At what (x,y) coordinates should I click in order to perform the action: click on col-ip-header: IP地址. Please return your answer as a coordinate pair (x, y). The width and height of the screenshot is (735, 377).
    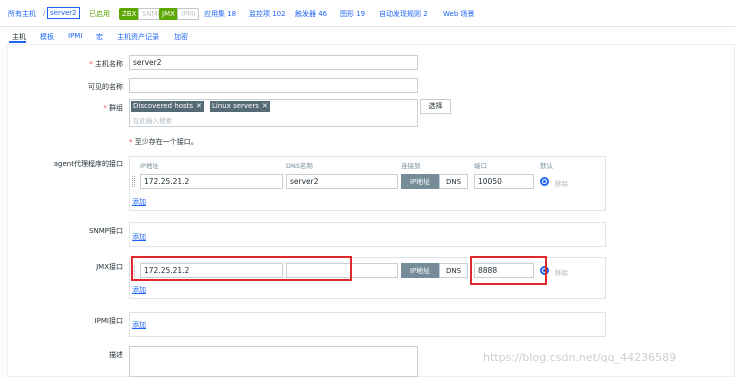
    Looking at the image, I should click on (149, 166).